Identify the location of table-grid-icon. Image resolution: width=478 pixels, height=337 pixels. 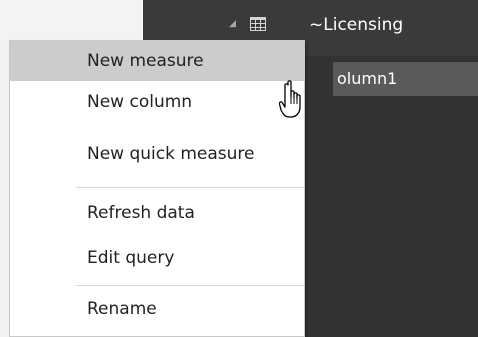
(258, 24).